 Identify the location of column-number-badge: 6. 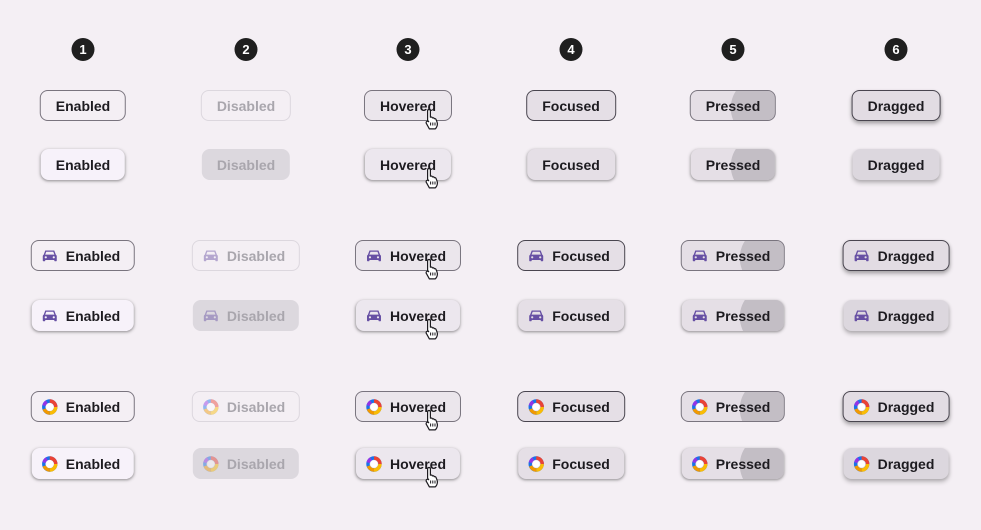
(896, 49).